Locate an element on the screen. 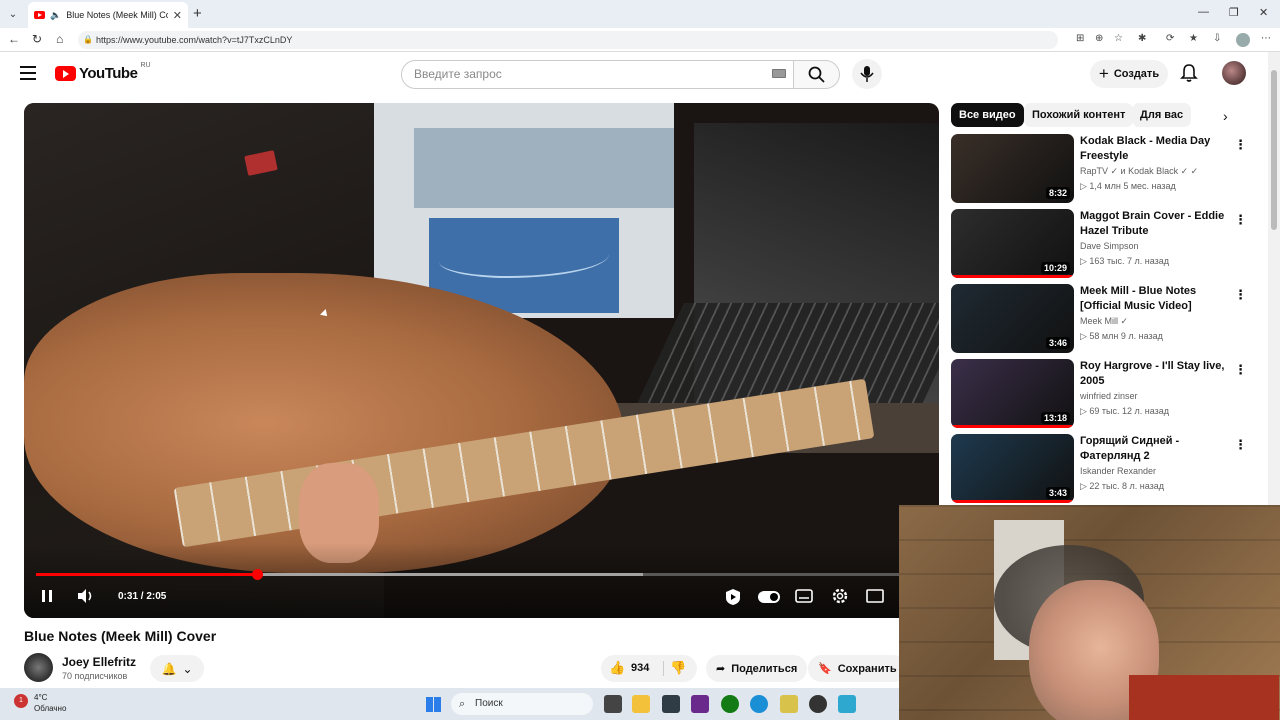 This screenshot has height=720, width=1280. eq-curve is located at coordinates (524, 258).